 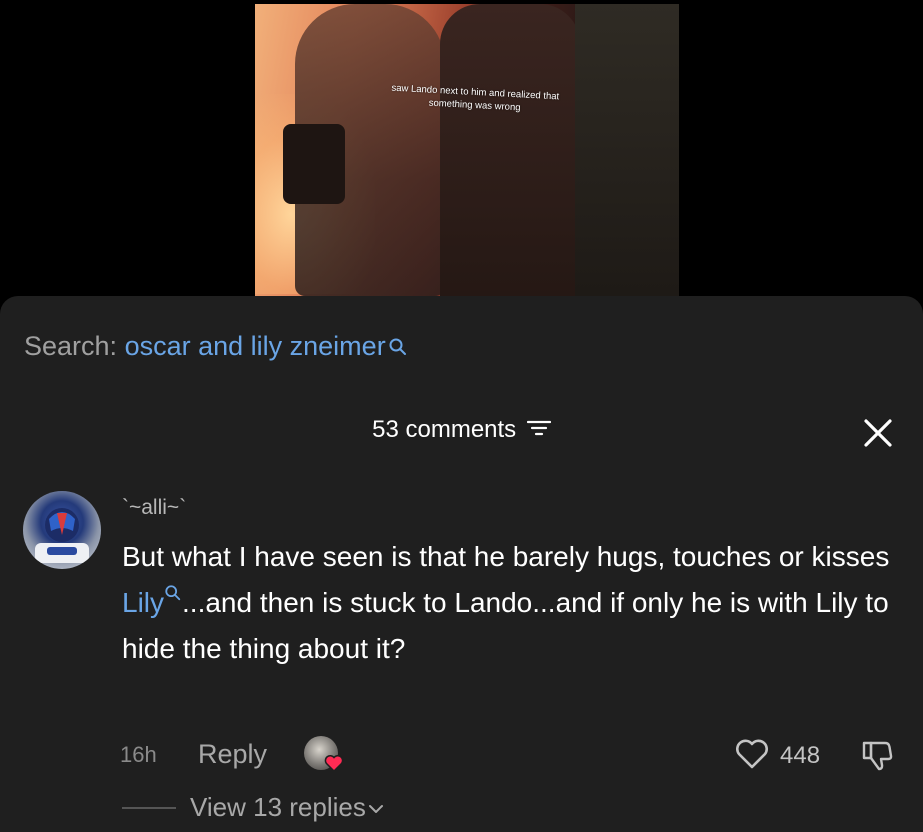 I want to click on search-term-link: oscar and lily zneimer, so click(x=255, y=346).